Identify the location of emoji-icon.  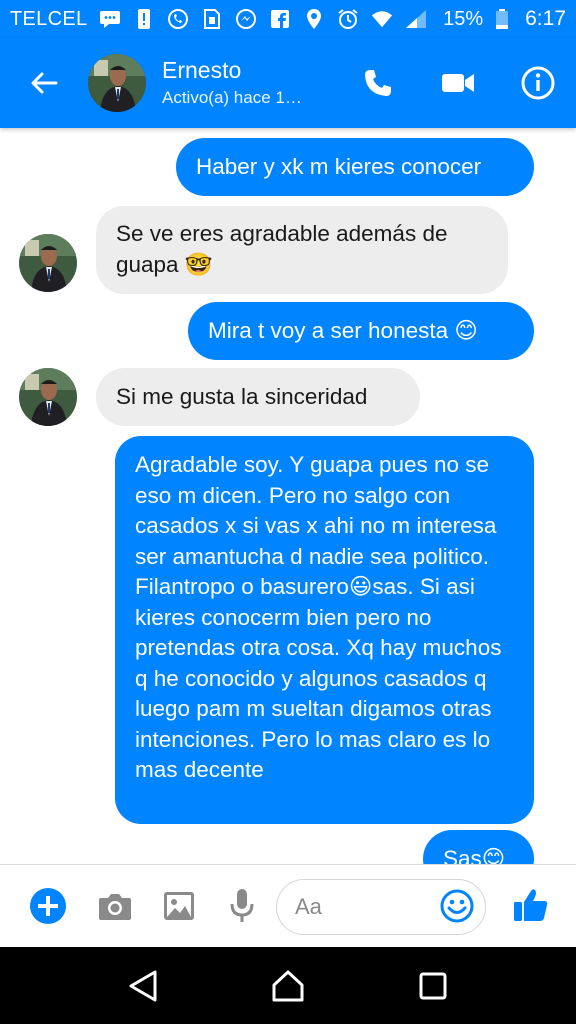
(457, 906).